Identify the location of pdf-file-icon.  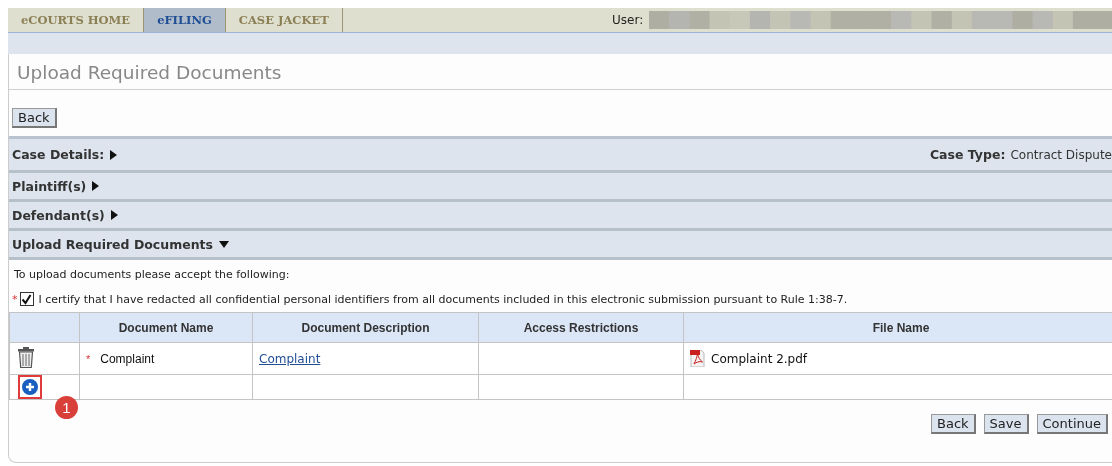
(697, 358).